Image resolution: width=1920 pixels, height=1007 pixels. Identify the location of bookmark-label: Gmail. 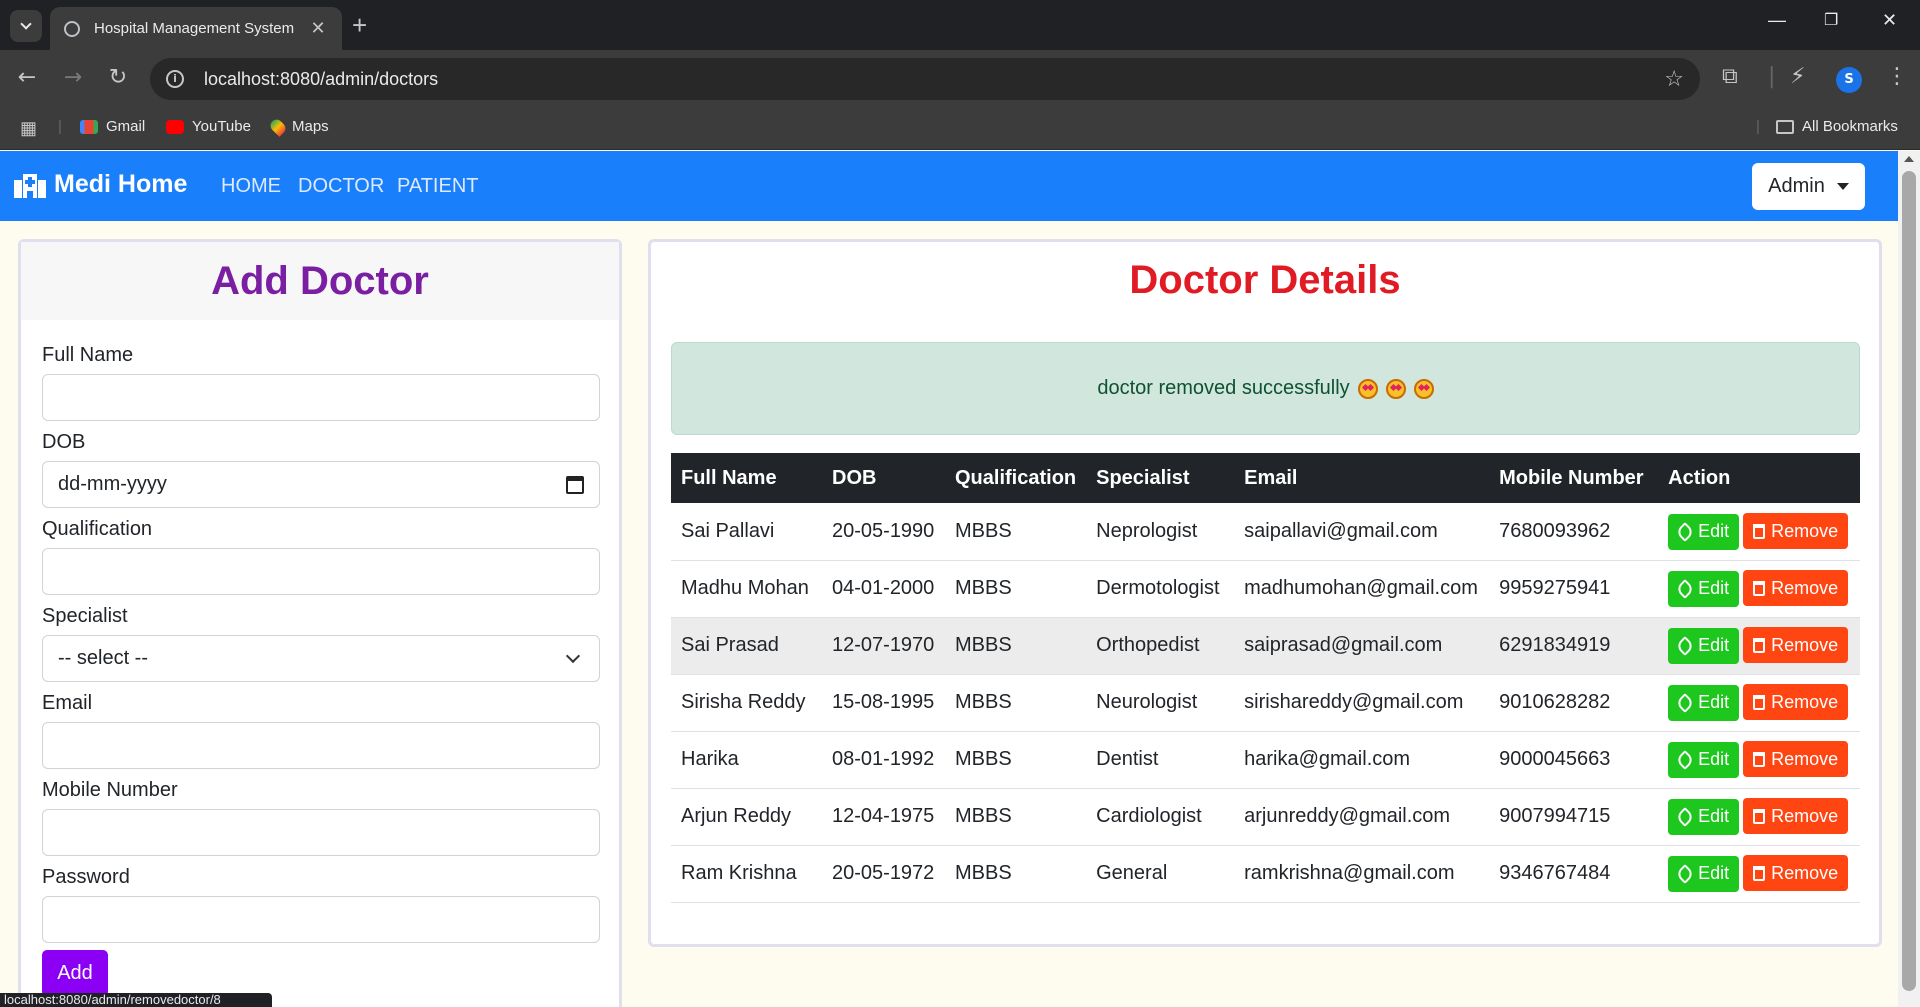
(126, 126).